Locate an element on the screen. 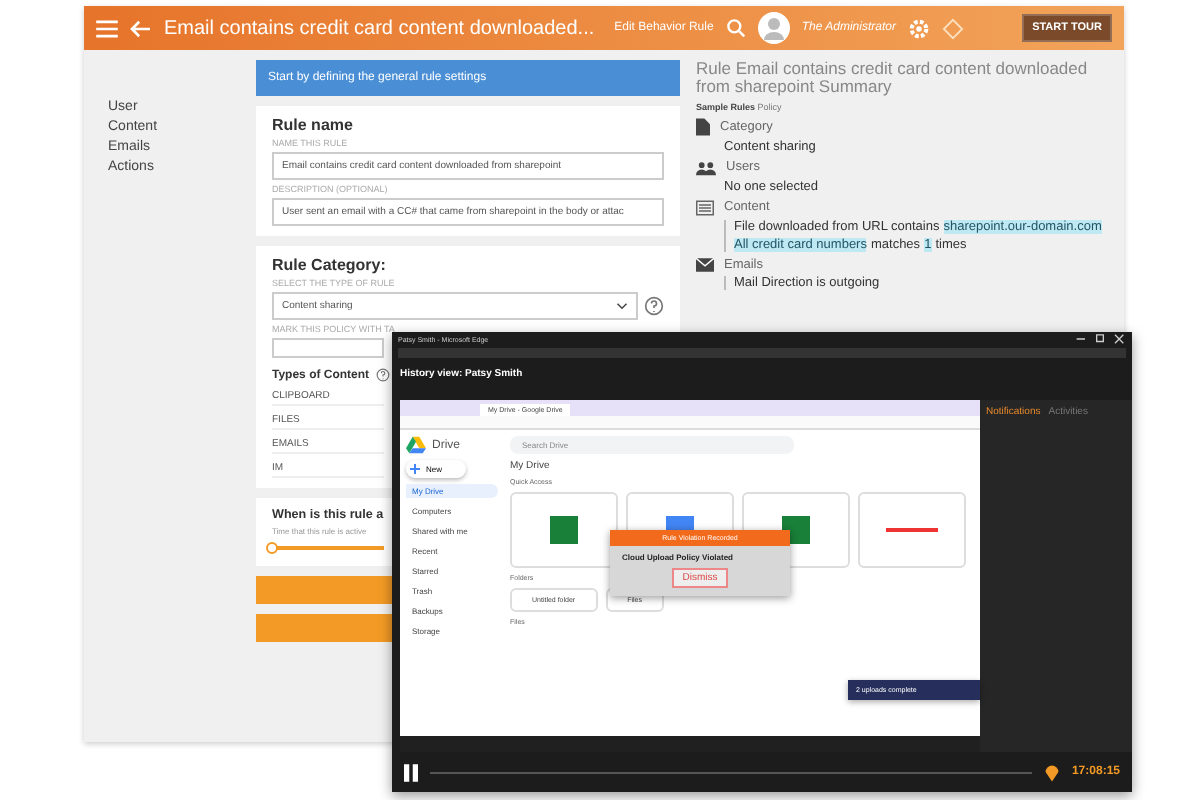  plus-icon is located at coordinates (415, 469).